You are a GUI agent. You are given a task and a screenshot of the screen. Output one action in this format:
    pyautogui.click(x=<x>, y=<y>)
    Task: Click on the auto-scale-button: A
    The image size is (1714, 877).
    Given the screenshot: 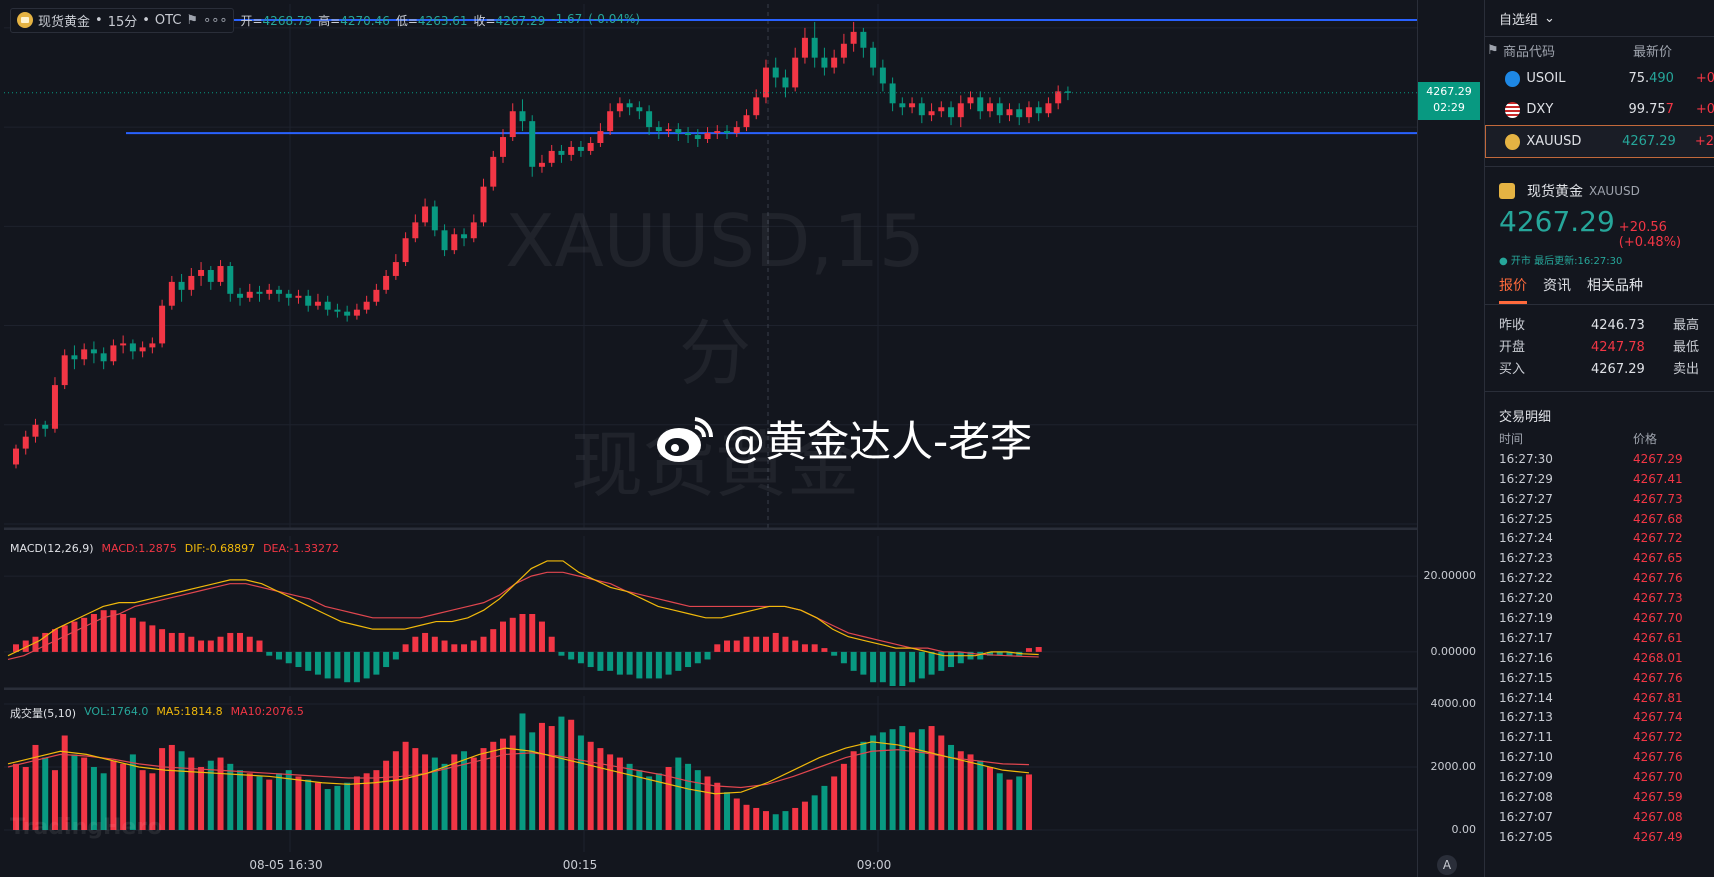 What is the action you would take?
    pyautogui.click(x=1447, y=865)
    